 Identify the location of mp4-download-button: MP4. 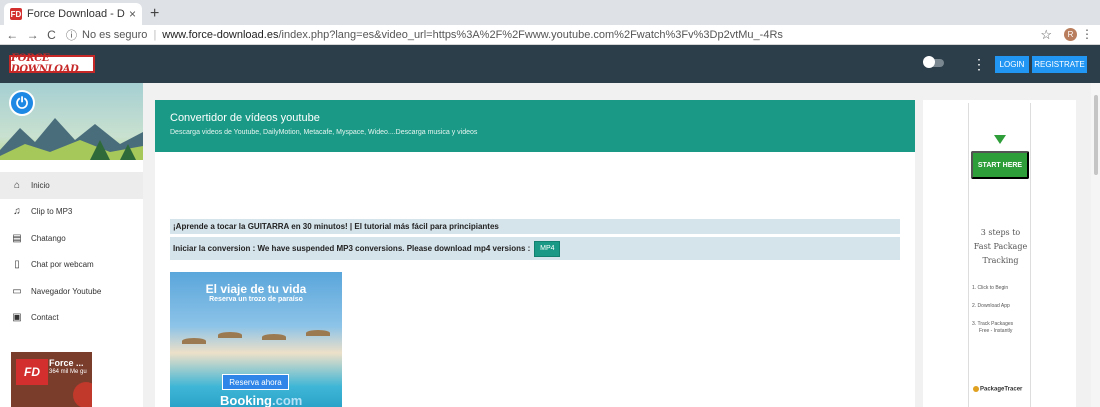
(547, 248).